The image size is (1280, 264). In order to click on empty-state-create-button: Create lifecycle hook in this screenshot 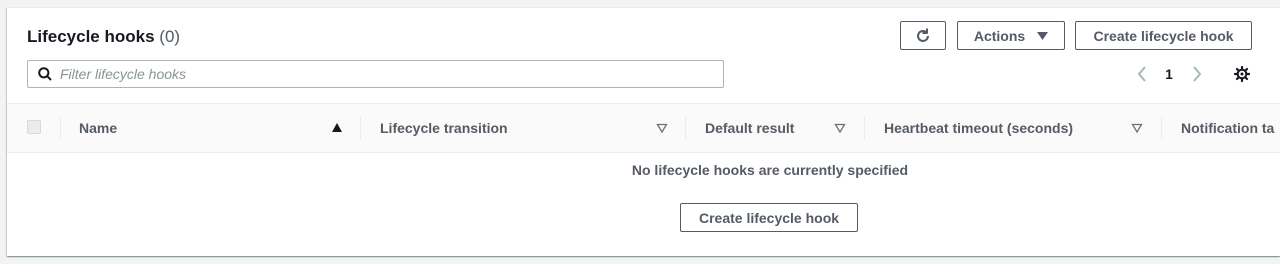, I will do `click(769, 217)`.